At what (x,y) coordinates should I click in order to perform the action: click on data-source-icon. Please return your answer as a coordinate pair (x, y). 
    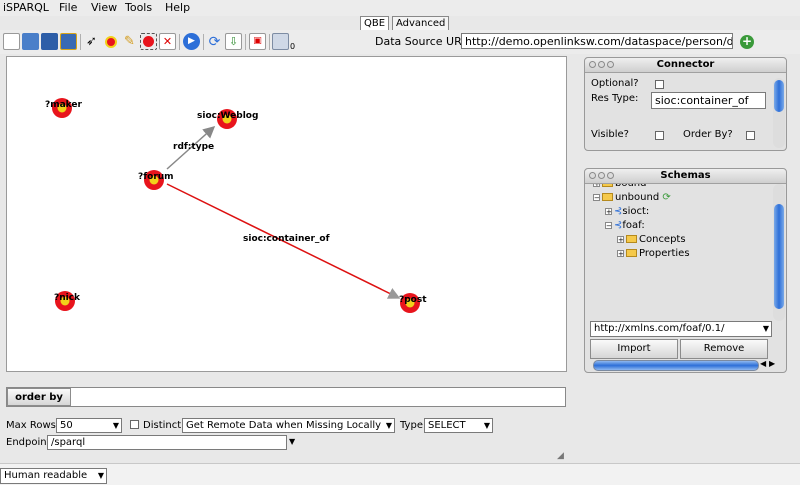
    Looking at the image, I should click on (280, 41).